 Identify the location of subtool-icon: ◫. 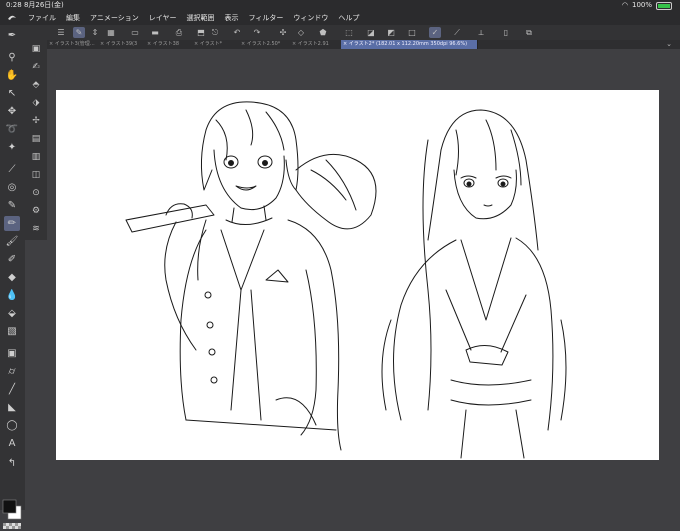
(36, 175).